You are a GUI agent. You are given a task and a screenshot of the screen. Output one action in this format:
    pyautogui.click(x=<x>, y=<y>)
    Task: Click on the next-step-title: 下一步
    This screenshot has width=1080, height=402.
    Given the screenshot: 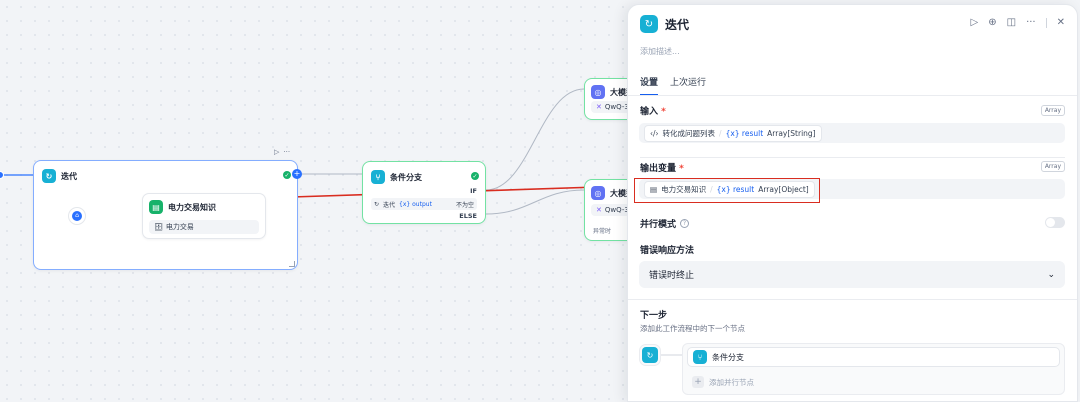 What is the action you would take?
    pyautogui.click(x=654, y=316)
    